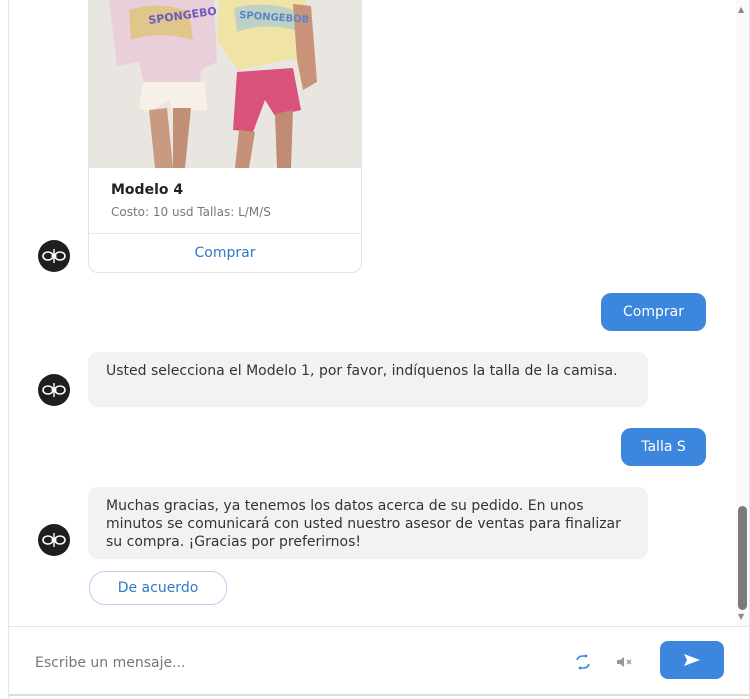 Image resolution: width=750 pixels, height=699 pixels. I want to click on message-input, so click(285, 663).